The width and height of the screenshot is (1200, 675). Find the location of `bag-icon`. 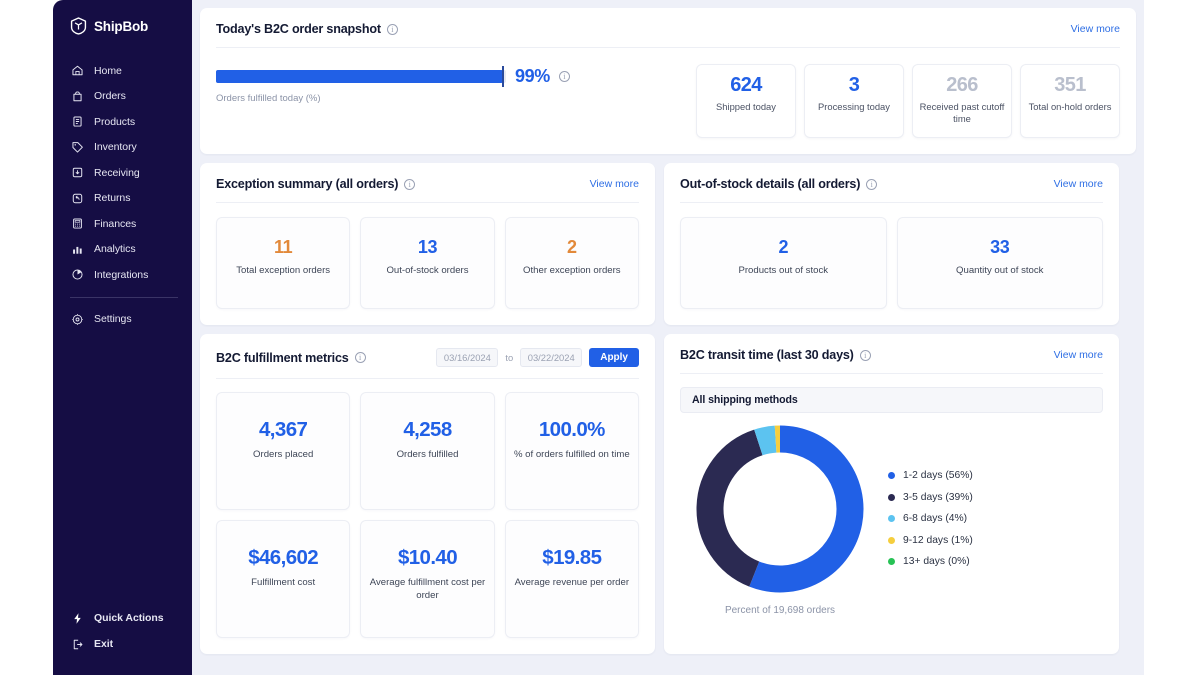

bag-icon is located at coordinates (77, 96).